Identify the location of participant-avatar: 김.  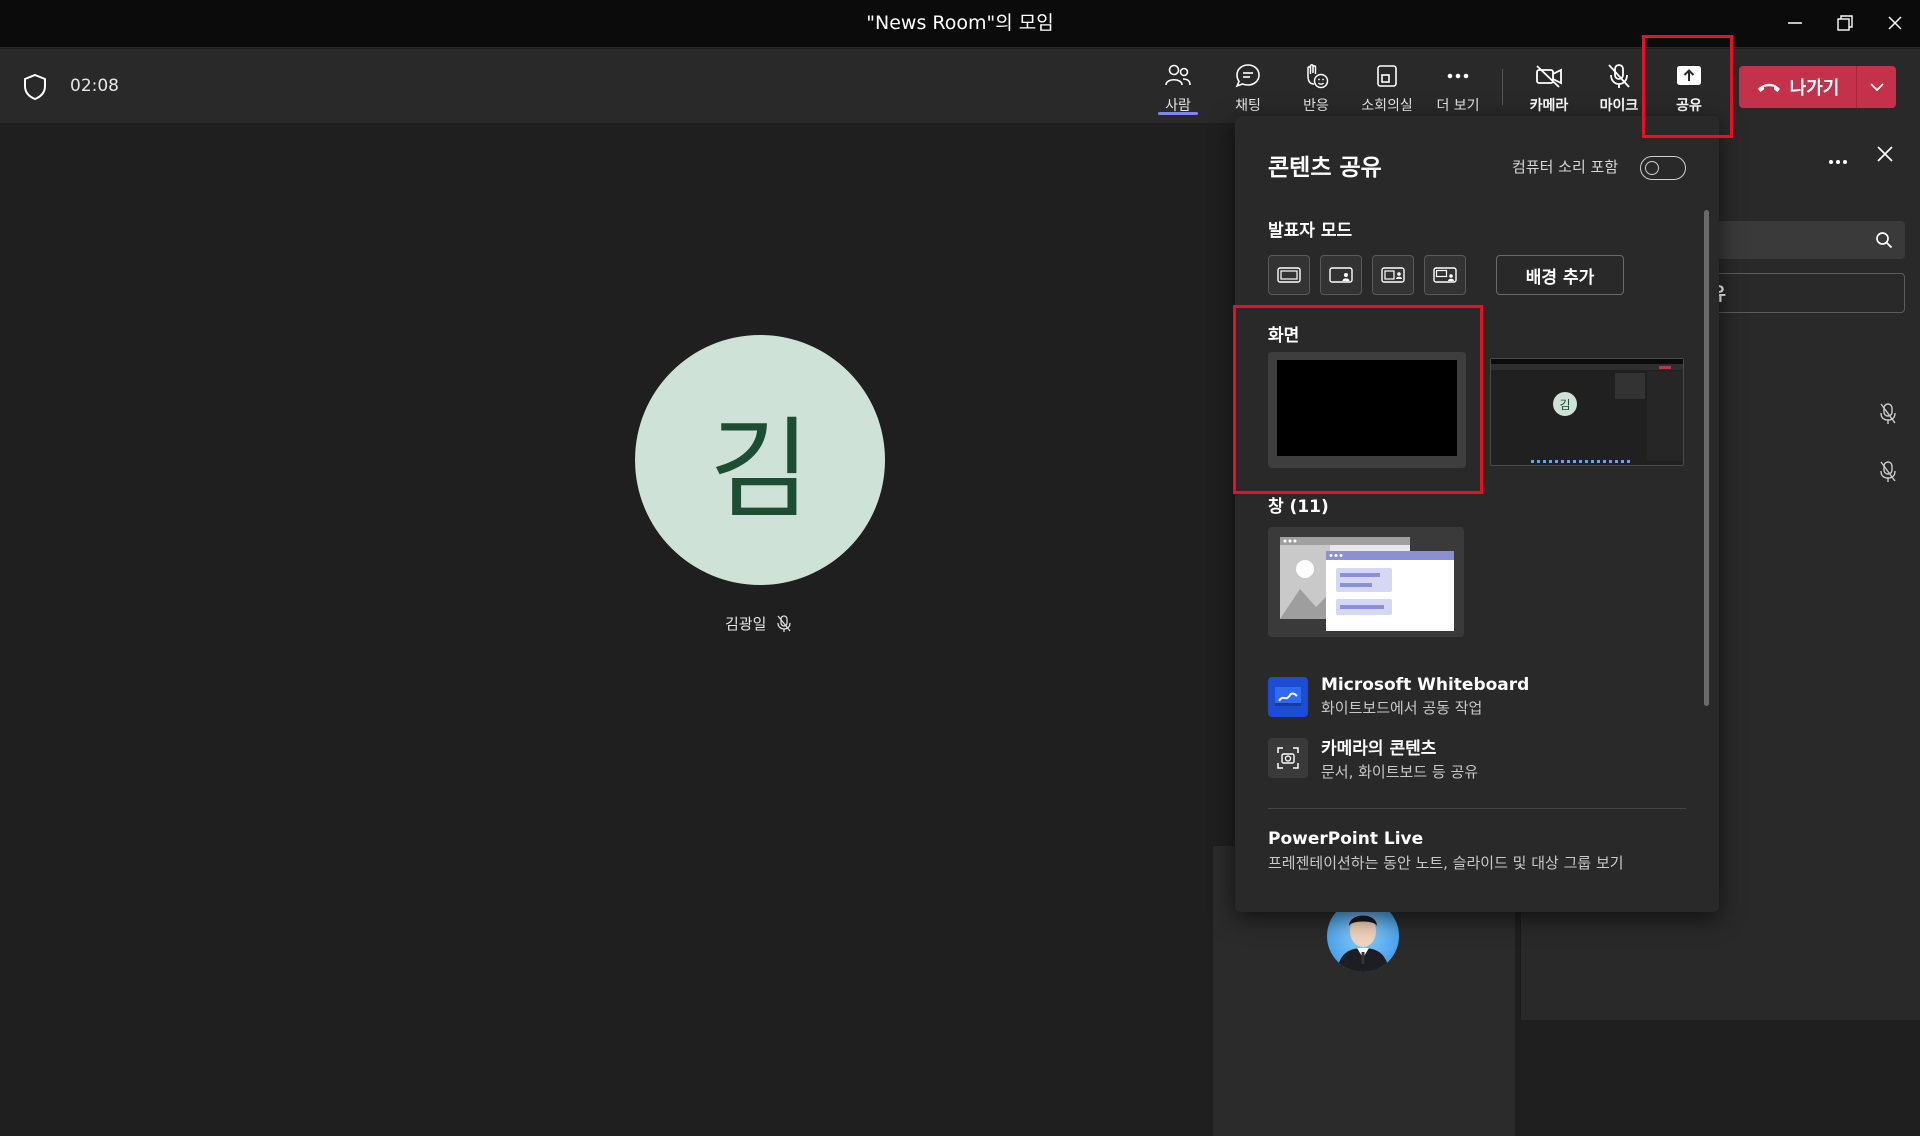
(760, 460).